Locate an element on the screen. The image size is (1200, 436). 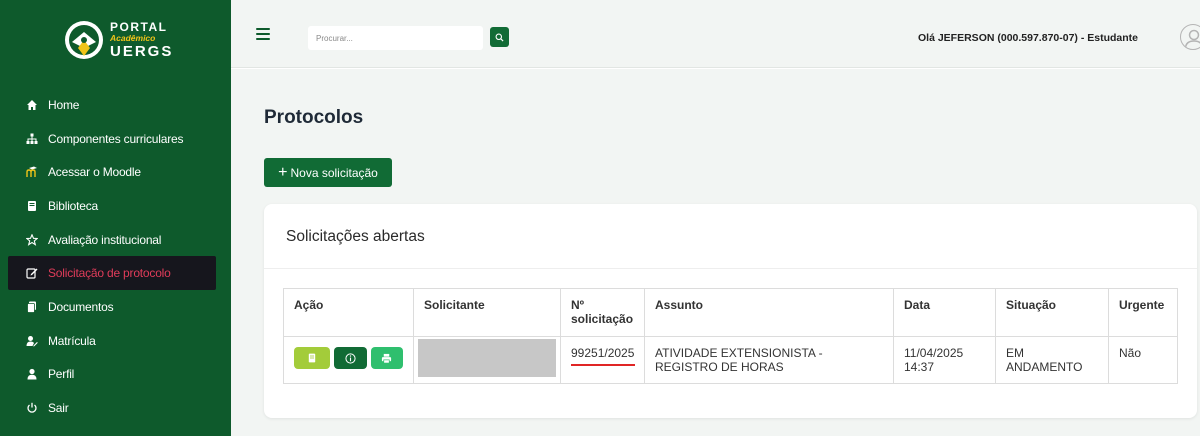
avatar is located at coordinates (1190, 37).